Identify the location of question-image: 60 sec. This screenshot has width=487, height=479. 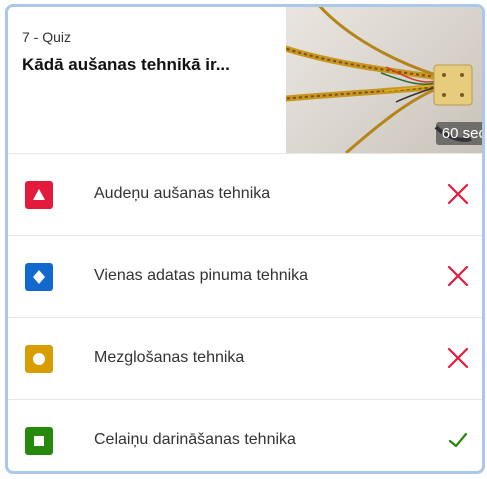
(384, 80).